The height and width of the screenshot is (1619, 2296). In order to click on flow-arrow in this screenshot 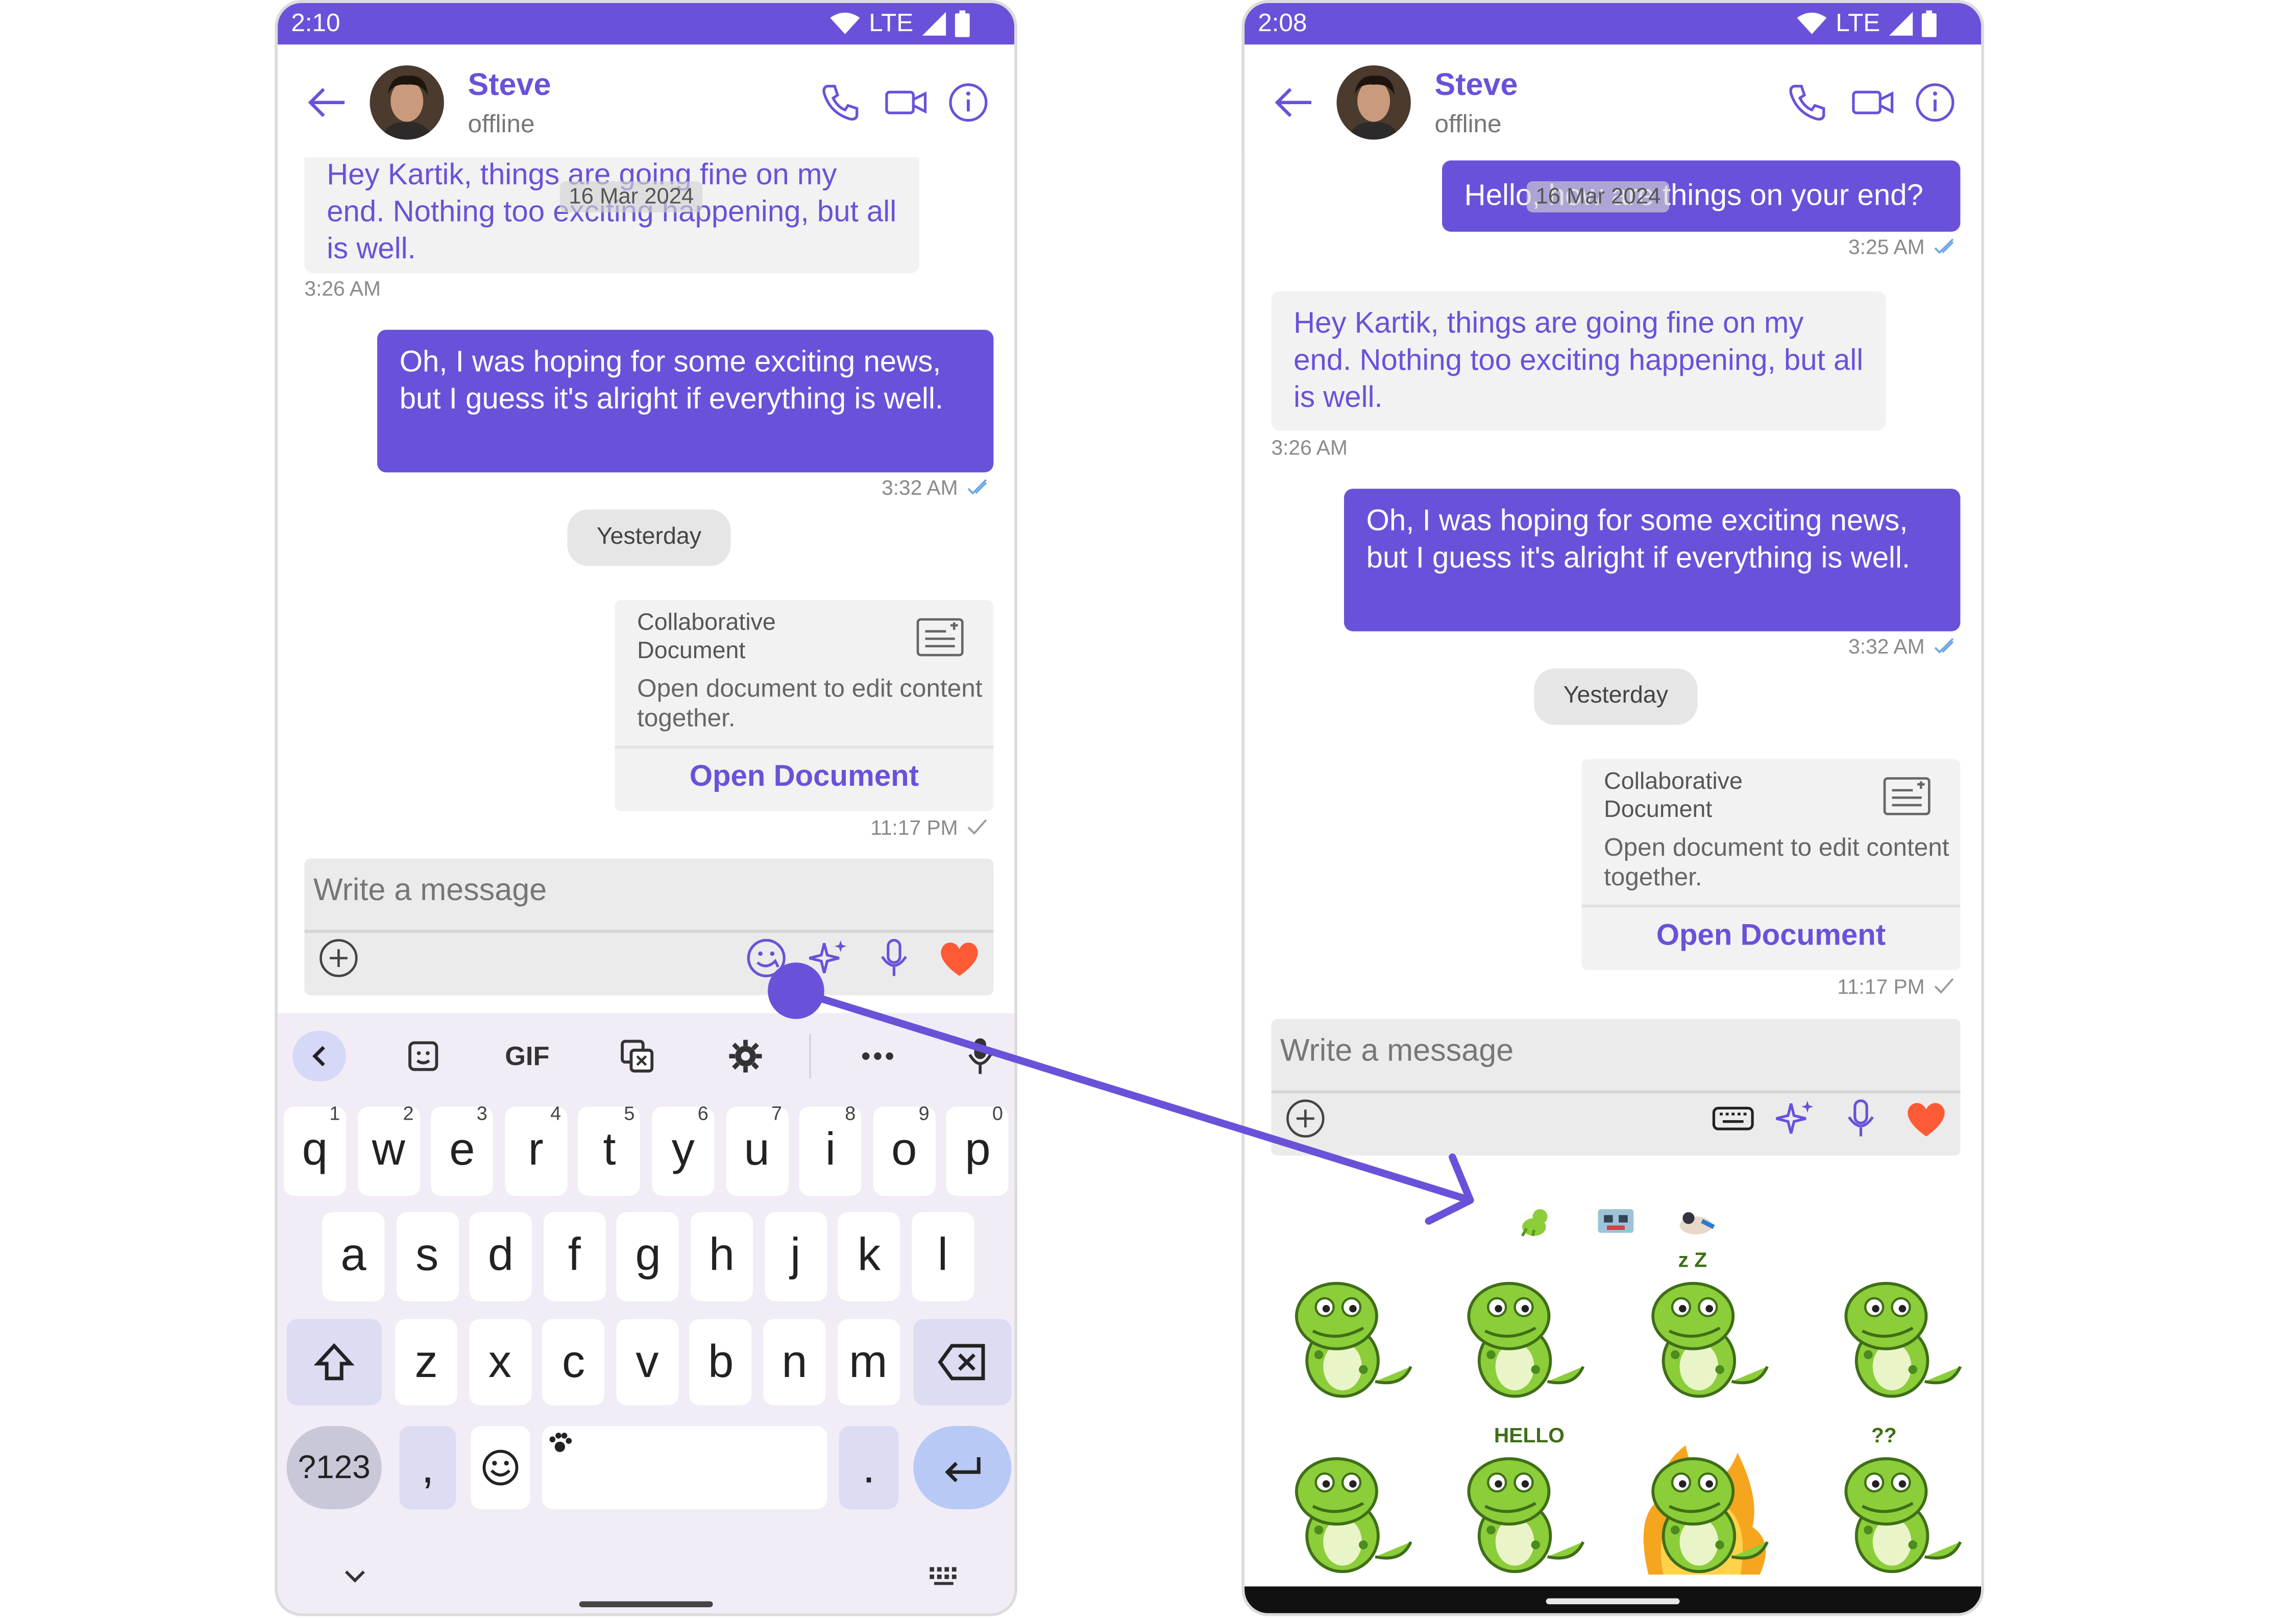, I will do `click(1134, 1106)`.